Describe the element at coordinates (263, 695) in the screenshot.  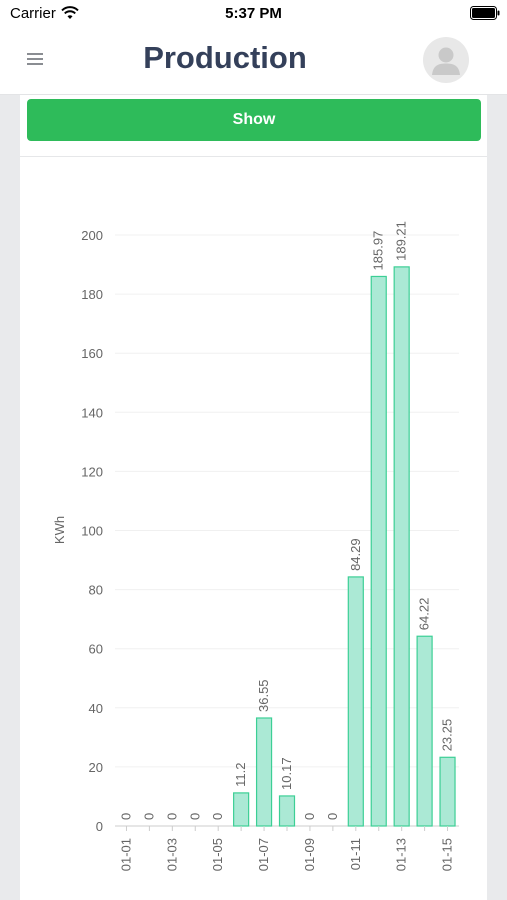
I see `data-label: 36.55` at that location.